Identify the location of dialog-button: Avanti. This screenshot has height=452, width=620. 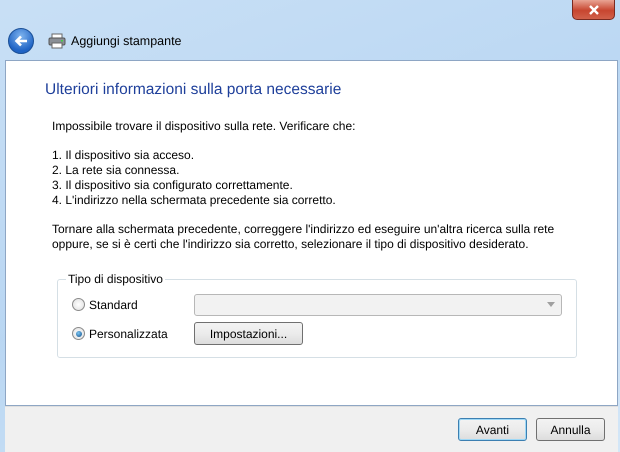
(492, 429).